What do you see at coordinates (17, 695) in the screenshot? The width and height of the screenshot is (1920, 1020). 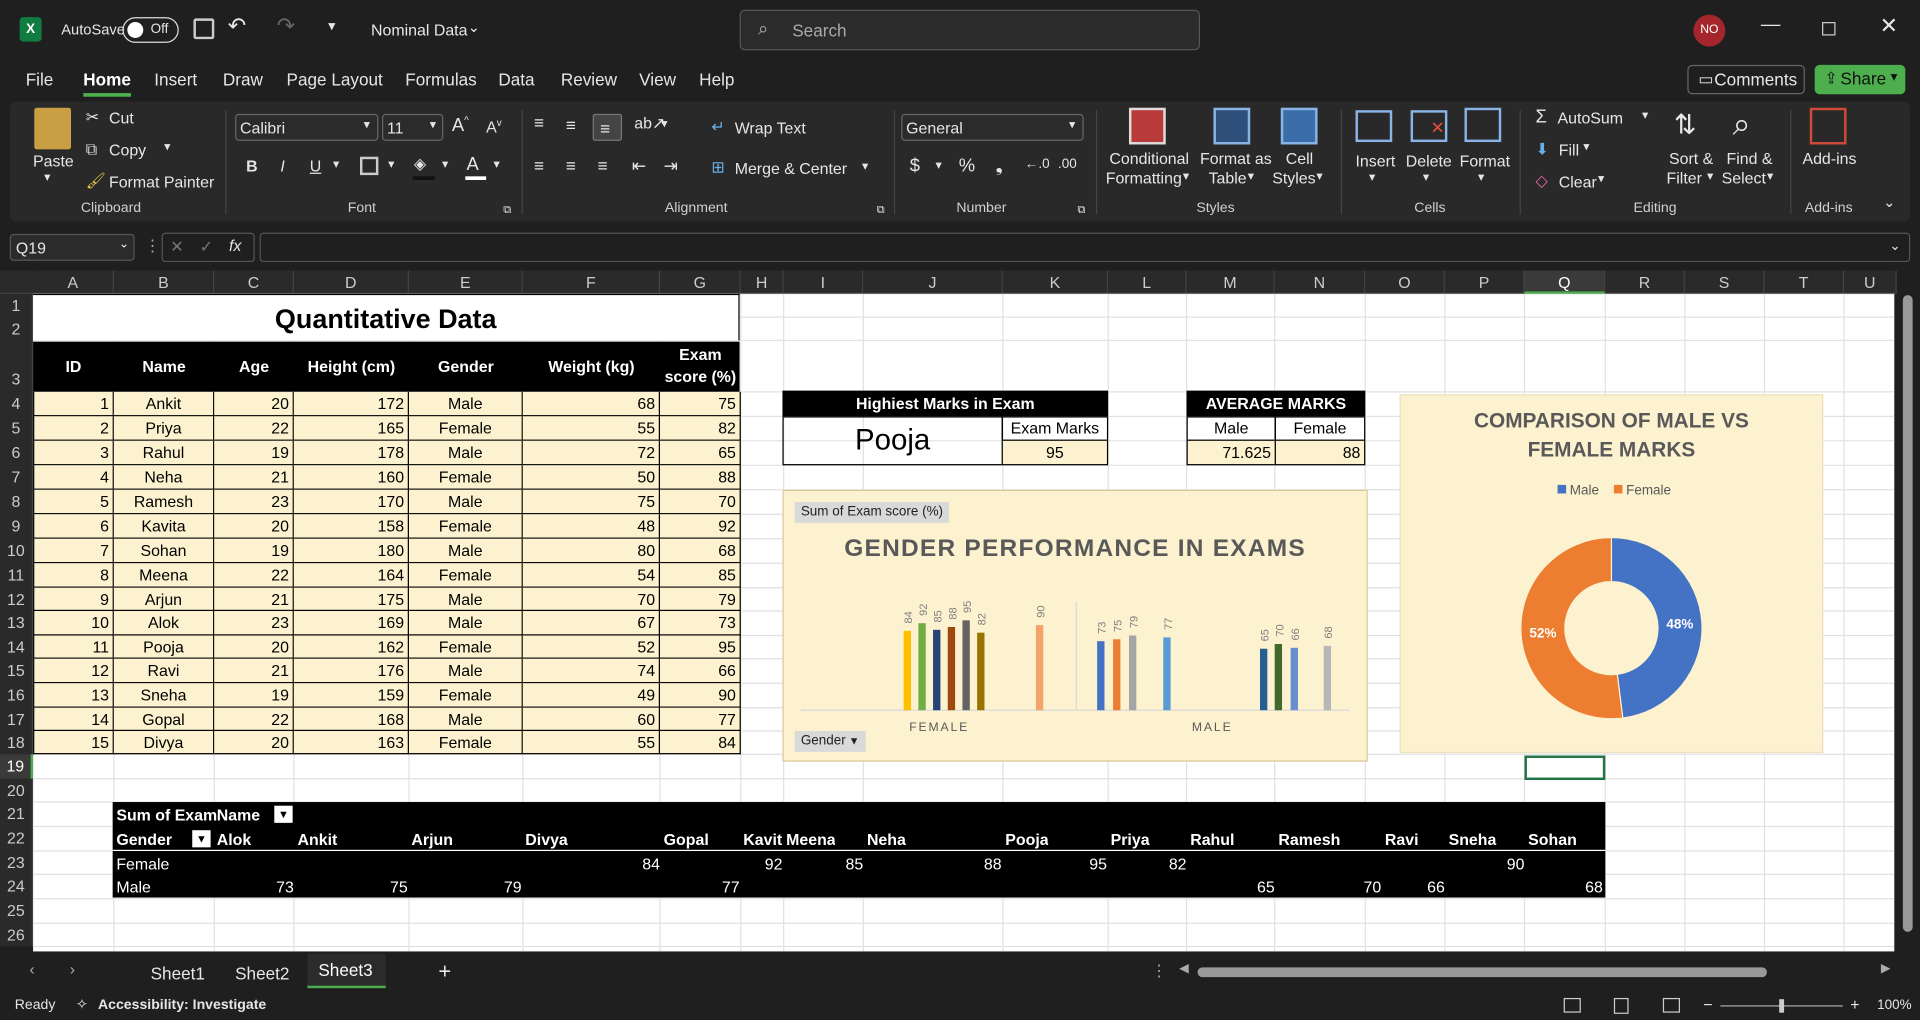 I see `row-header-16: 16` at bounding box center [17, 695].